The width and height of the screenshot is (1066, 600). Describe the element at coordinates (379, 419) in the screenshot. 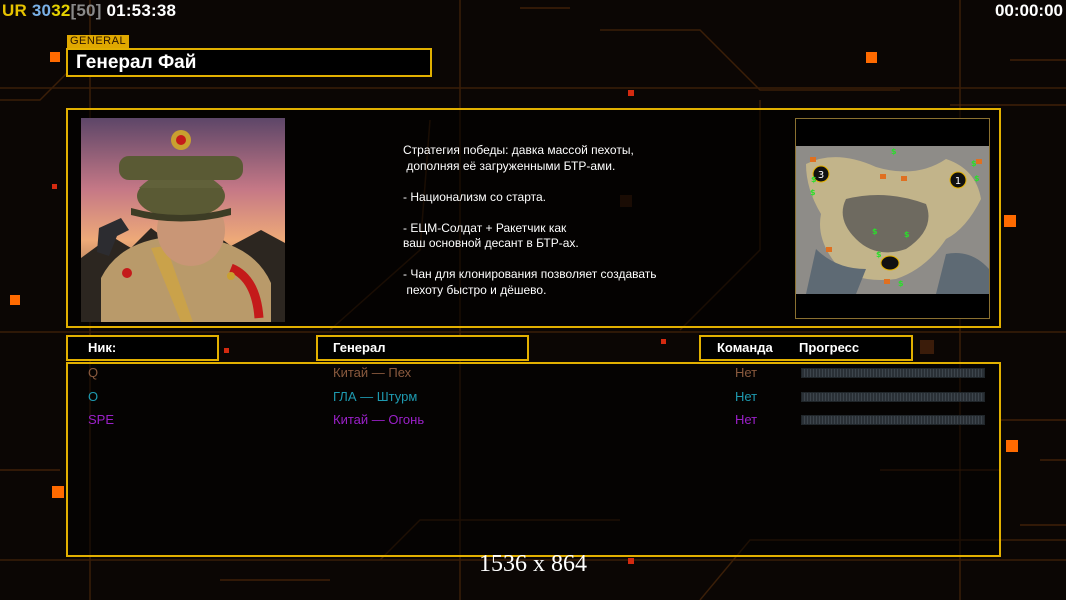

I see `player-general: Китай — Огонь` at that location.